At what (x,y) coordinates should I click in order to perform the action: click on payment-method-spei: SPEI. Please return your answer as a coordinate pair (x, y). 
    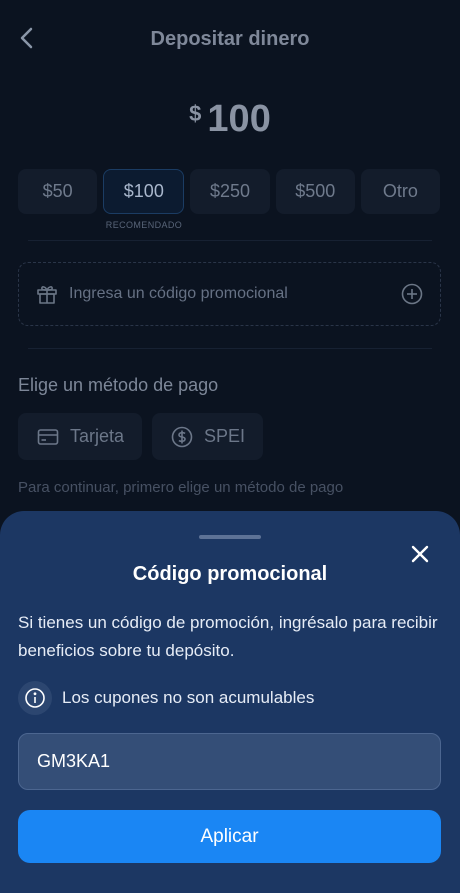
    Looking at the image, I should click on (208, 436).